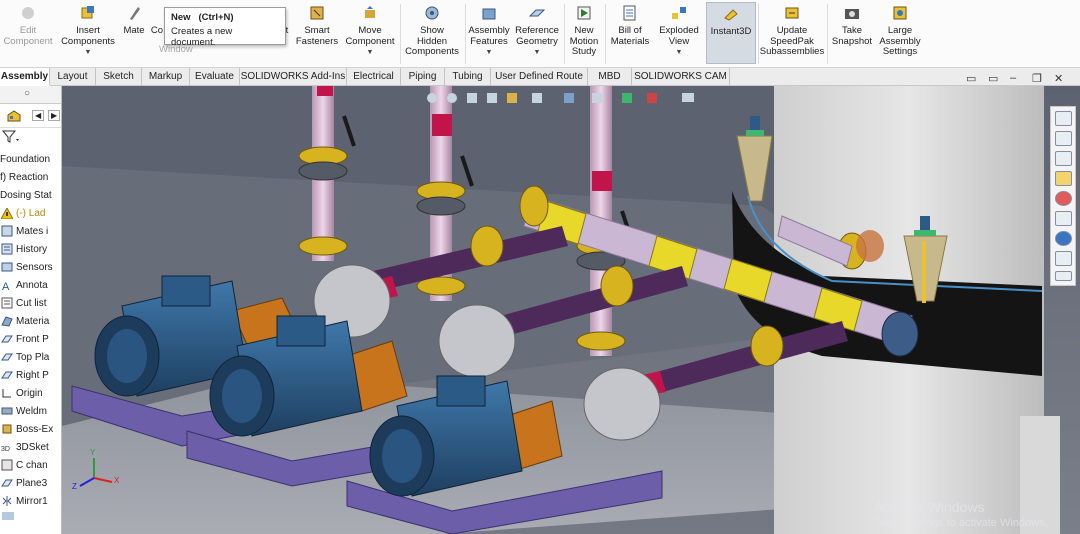 This screenshot has width=1080, height=534. What do you see at coordinates (24, 357) in the screenshot?
I see `tree-item-top-plane: Top Pla` at bounding box center [24, 357].